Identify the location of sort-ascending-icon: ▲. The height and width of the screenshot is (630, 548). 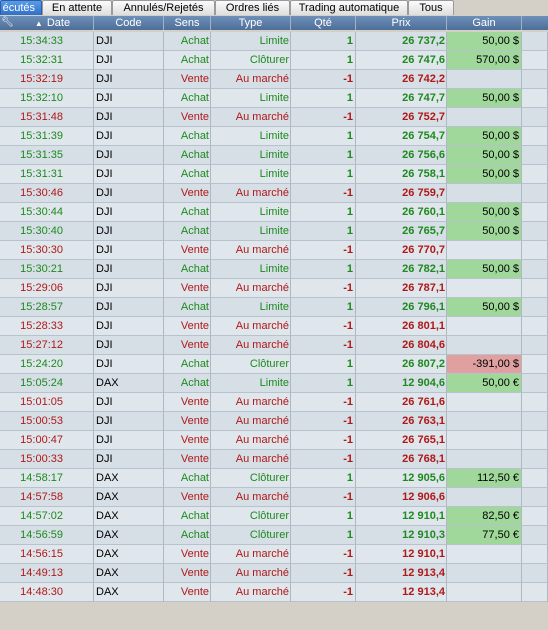
(38, 23).